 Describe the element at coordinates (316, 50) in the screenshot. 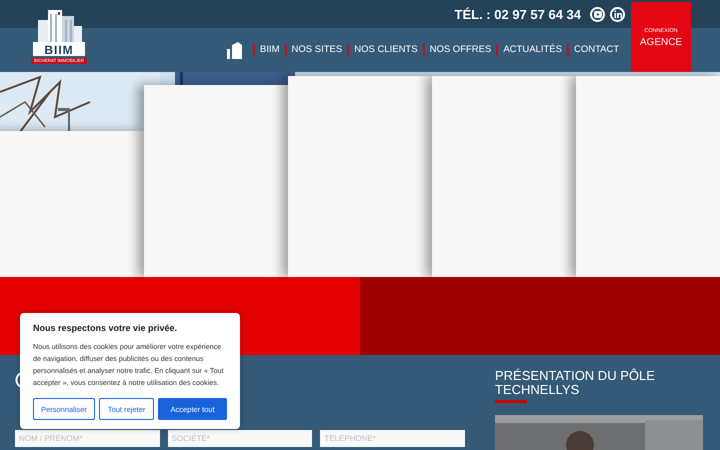

I see `nav-link: NOS SITES` at that location.